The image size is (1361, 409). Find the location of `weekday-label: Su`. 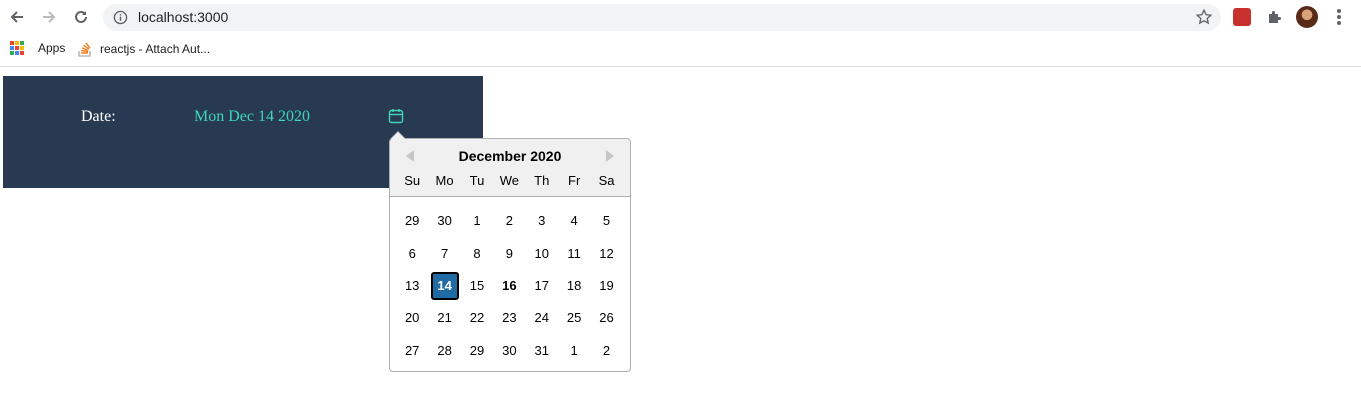

weekday-label: Su is located at coordinates (412, 180).